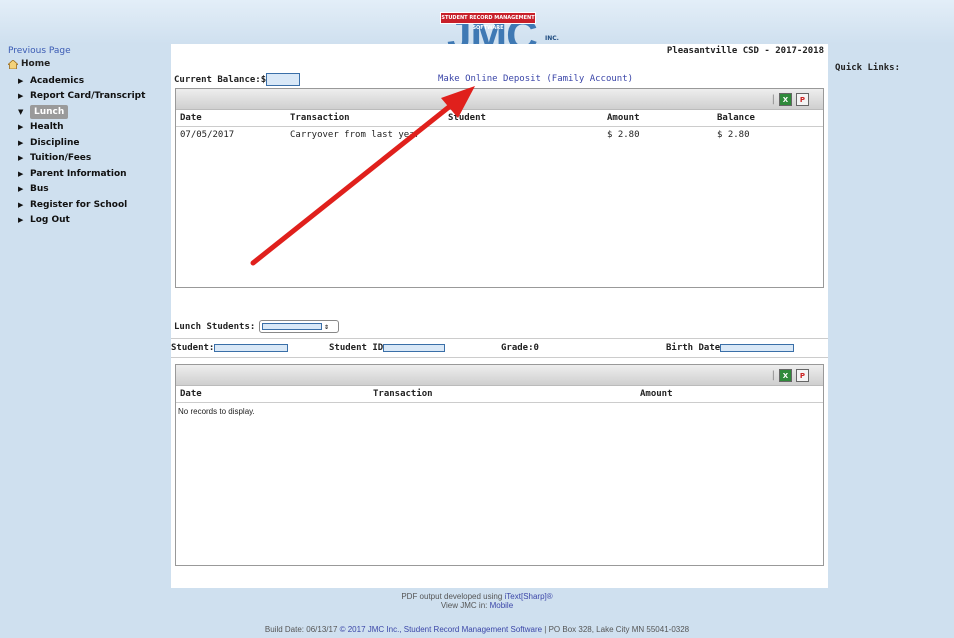 This screenshot has width=954, height=638. I want to click on sidebar-item-parent-info: ▶ Parent Information, so click(93, 174).